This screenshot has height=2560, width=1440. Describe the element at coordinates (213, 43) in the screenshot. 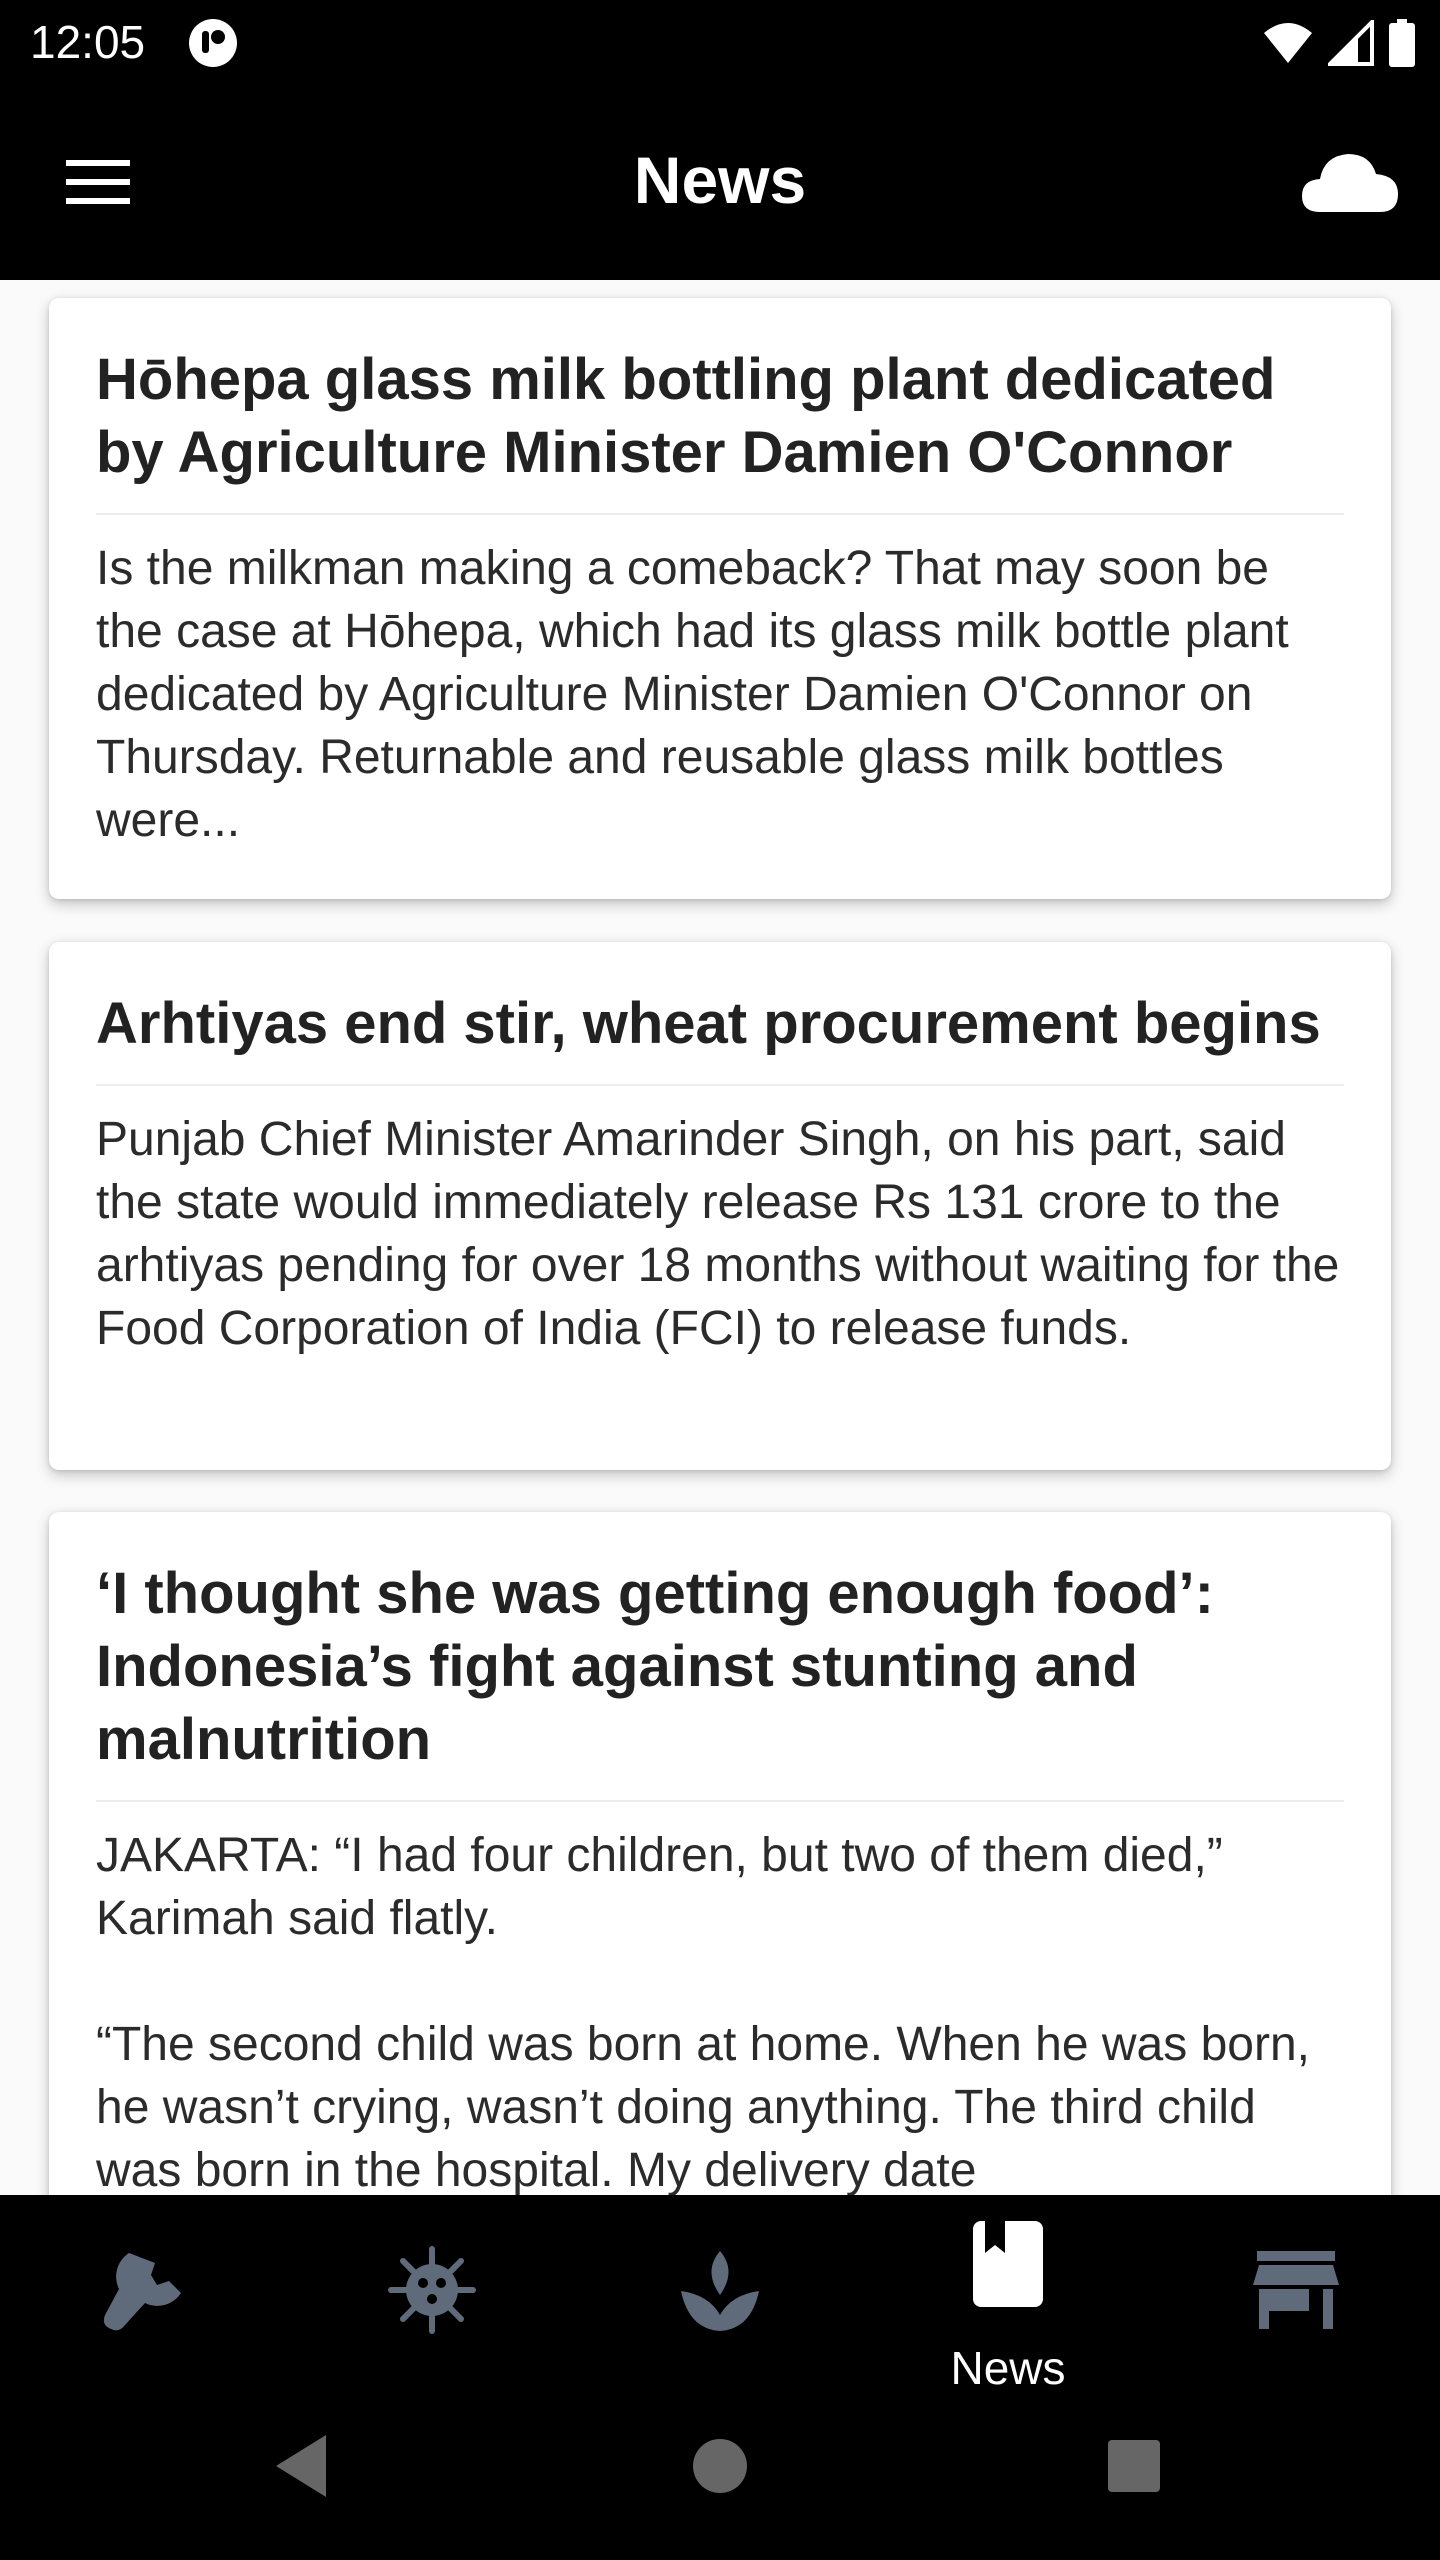

I see `app-notification-icon` at that location.